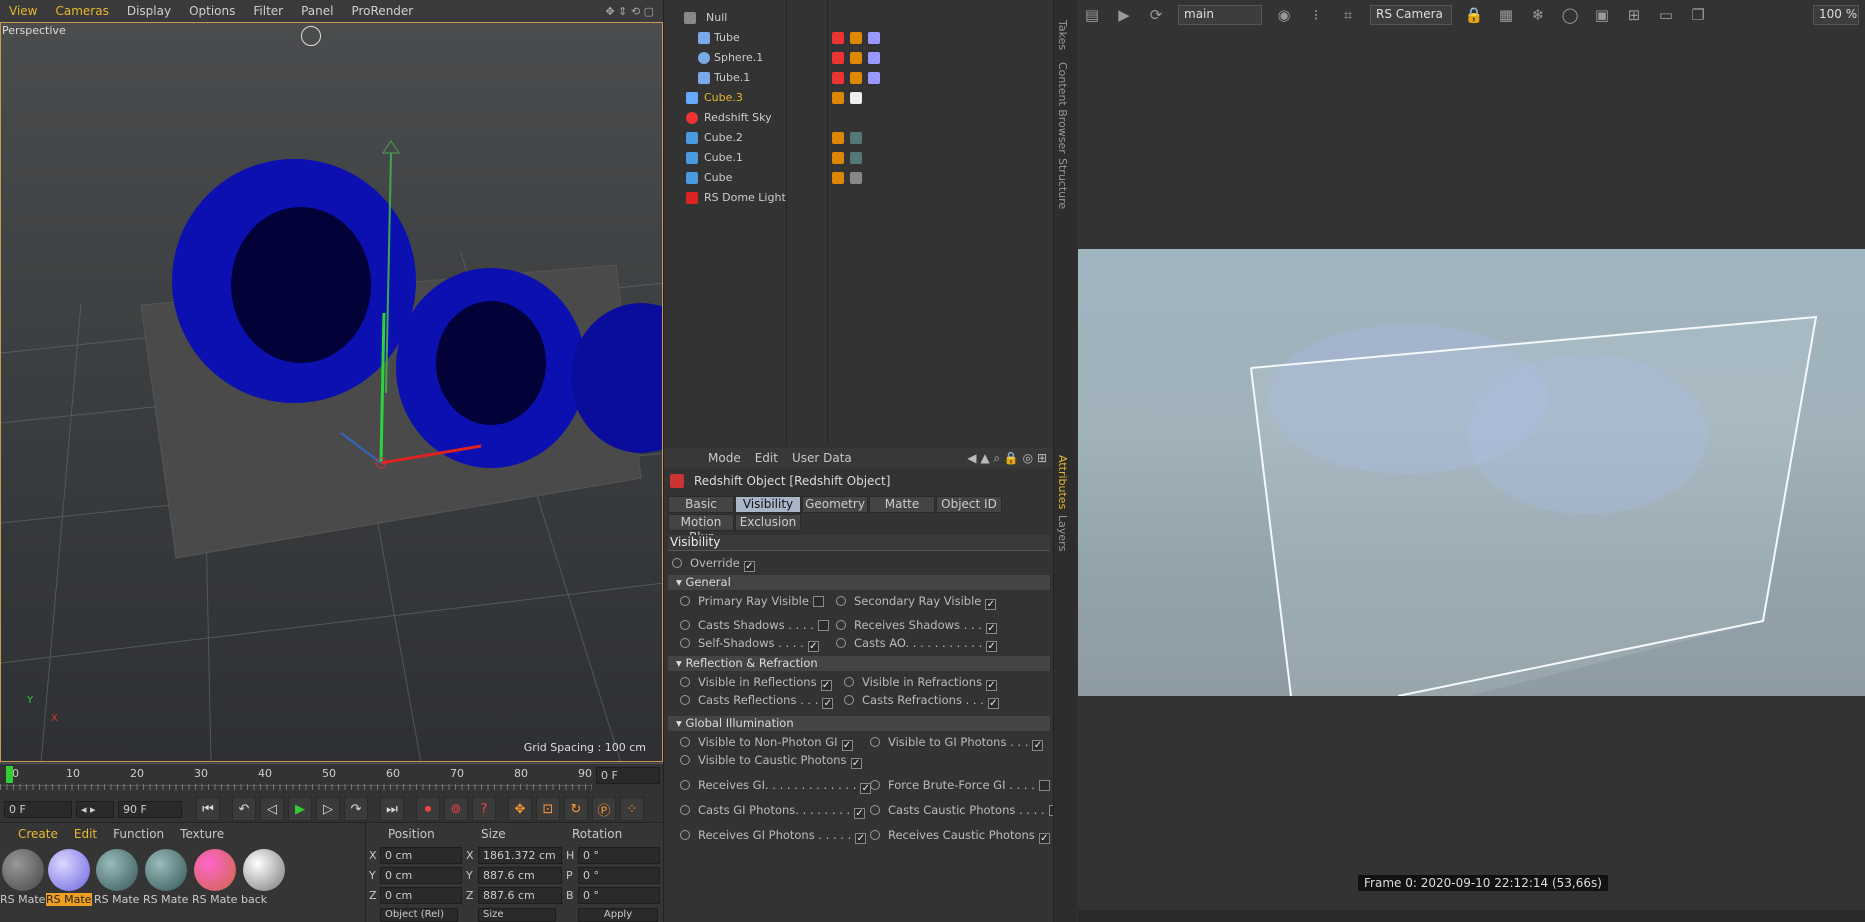 The image size is (1865, 922). I want to click on tab-exclusion: Exclusion, so click(768, 522).